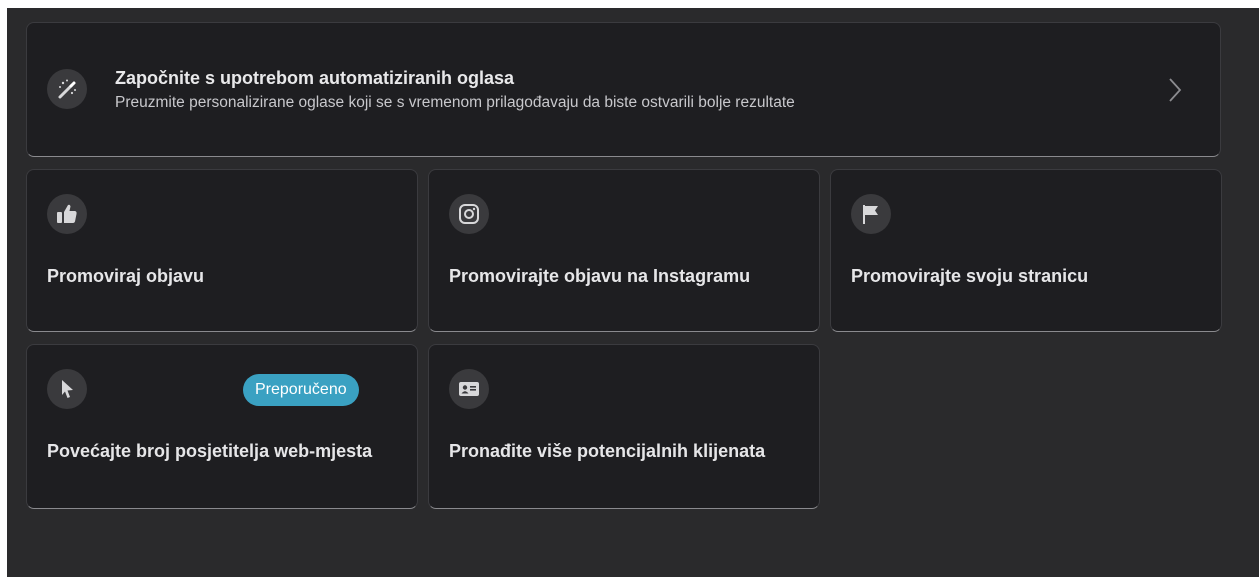 This screenshot has height=577, width=1259. What do you see at coordinates (67, 89) in the screenshot?
I see `magic-wand-icon` at bounding box center [67, 89].